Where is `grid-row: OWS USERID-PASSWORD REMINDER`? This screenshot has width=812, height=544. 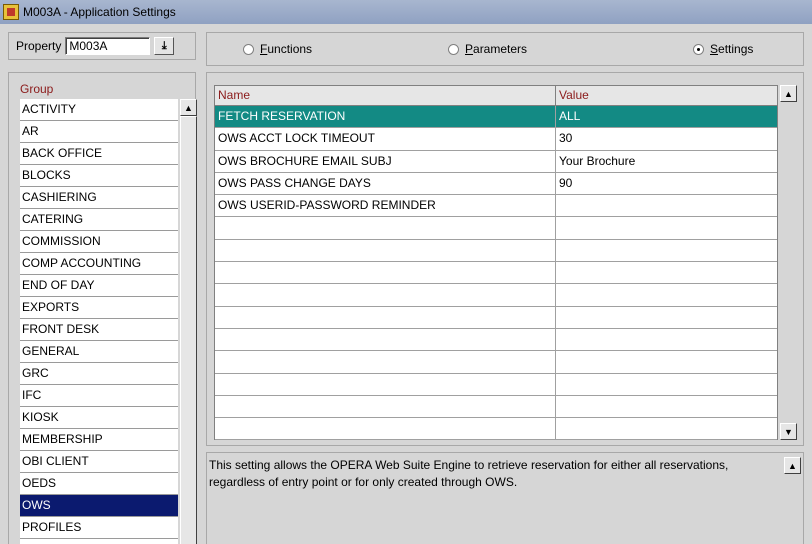 grid-row: OWS USERID-PASSWORD REMINDER is located at coordinates (496, 206).